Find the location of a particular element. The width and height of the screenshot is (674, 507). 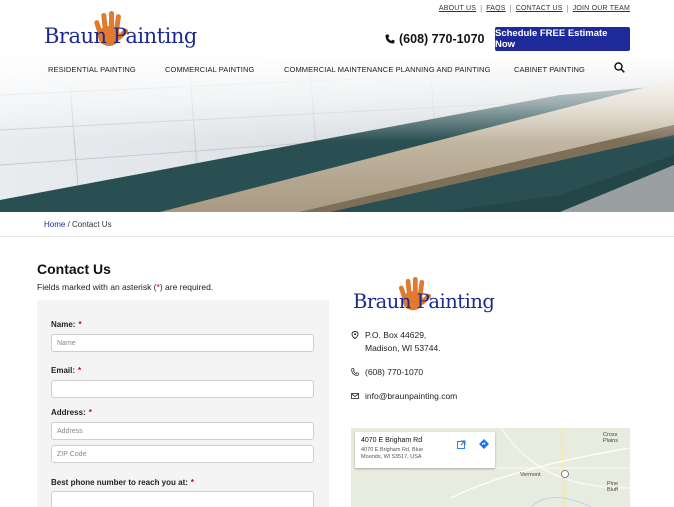

site-logo: Braun Painting is located at coordinates (120, 31).